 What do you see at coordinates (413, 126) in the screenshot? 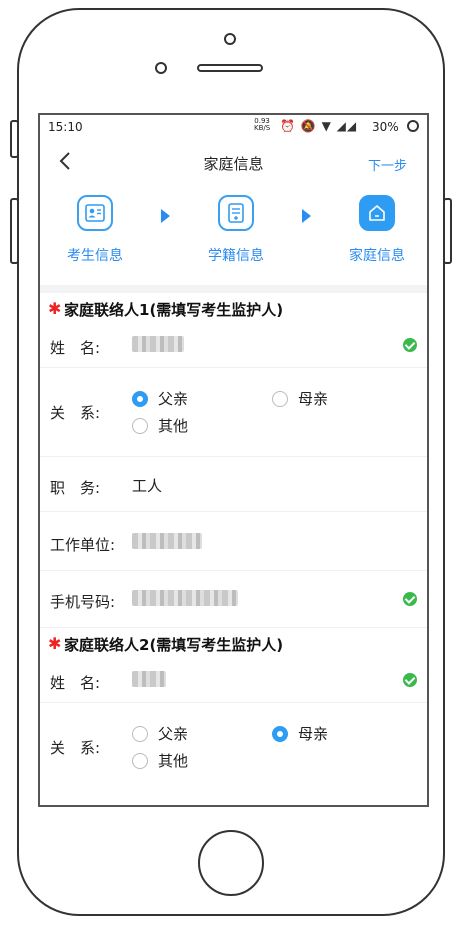
I see `battery-icon` at bounding box center [413, 126].